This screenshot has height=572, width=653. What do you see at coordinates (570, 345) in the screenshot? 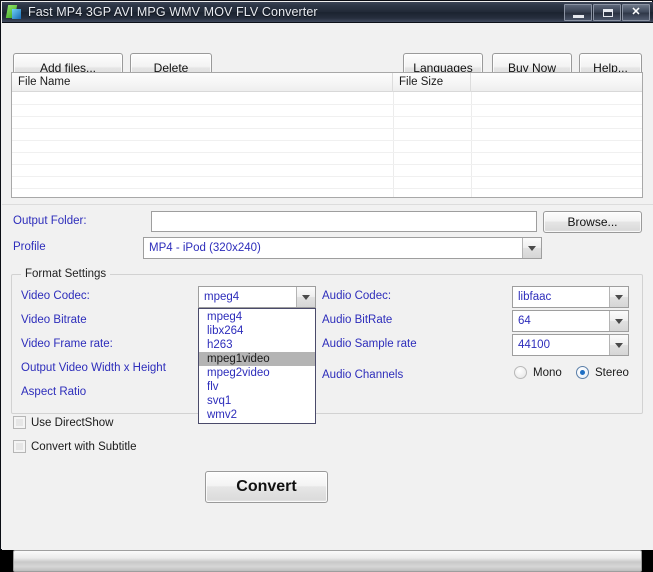
I see `audio-samplerate-combobox: 44100` at bounding box center [570, 345].